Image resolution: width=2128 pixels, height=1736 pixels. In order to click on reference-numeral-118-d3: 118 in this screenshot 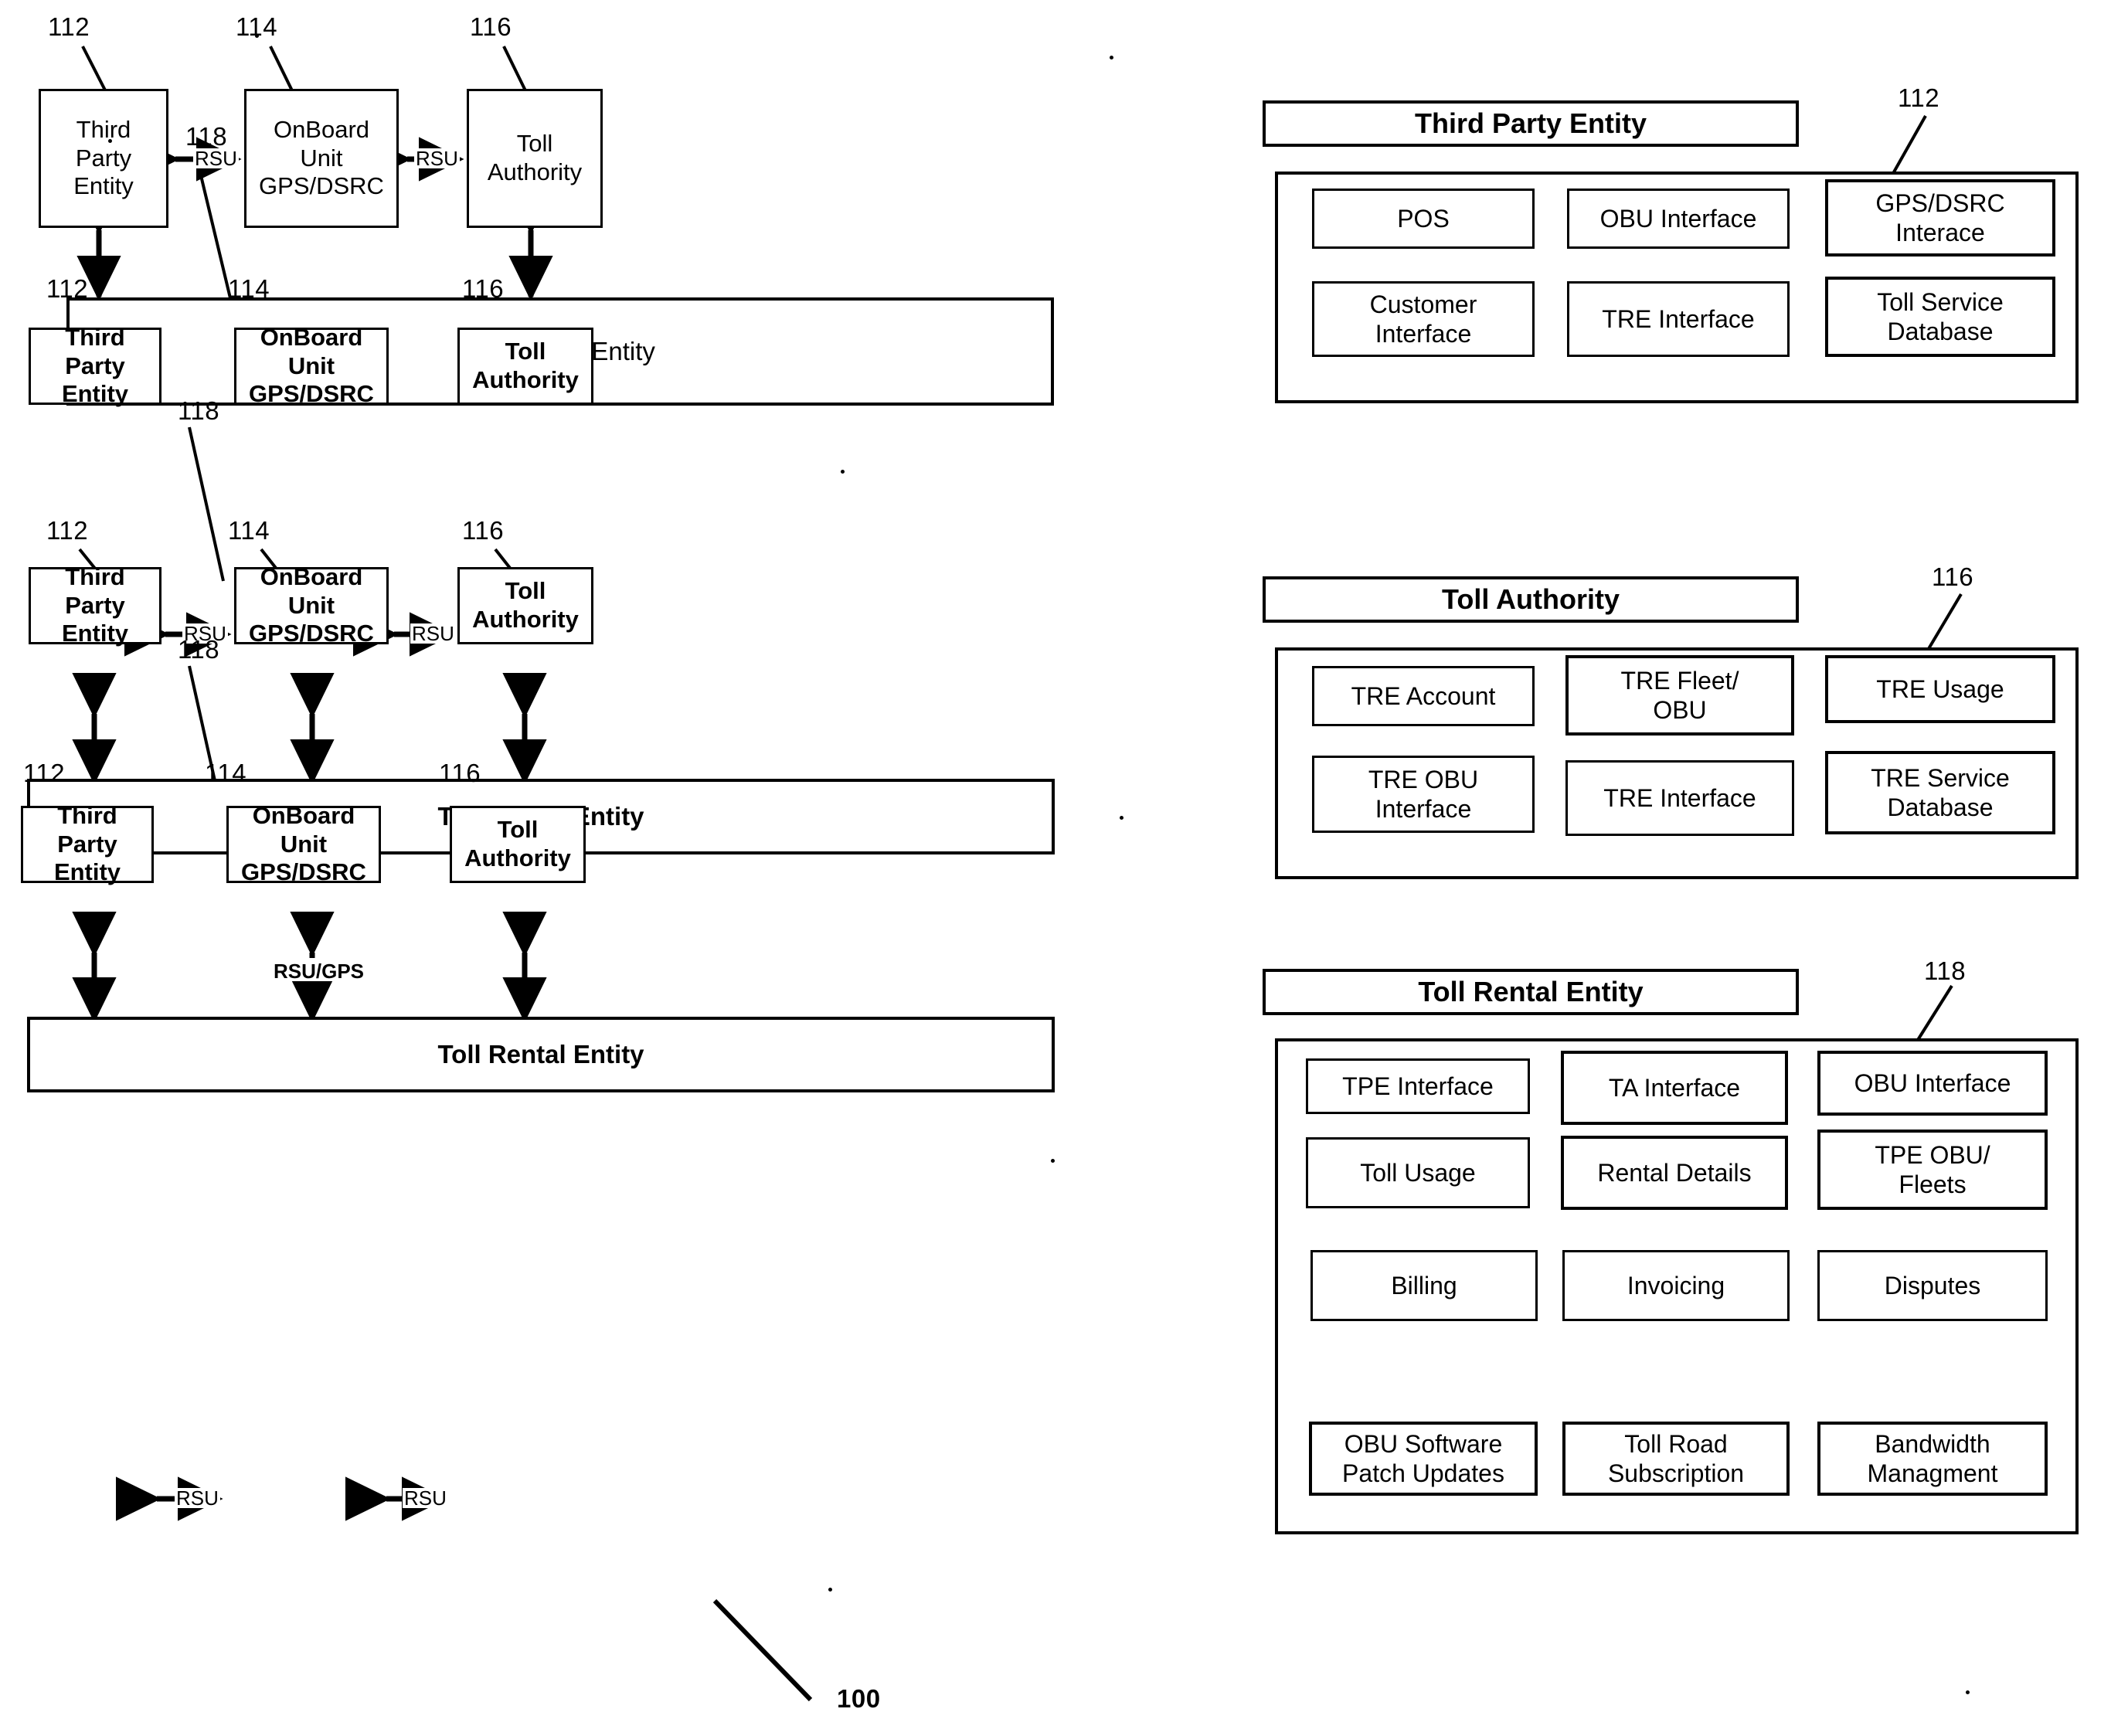, I will do `click(199, 649)`.